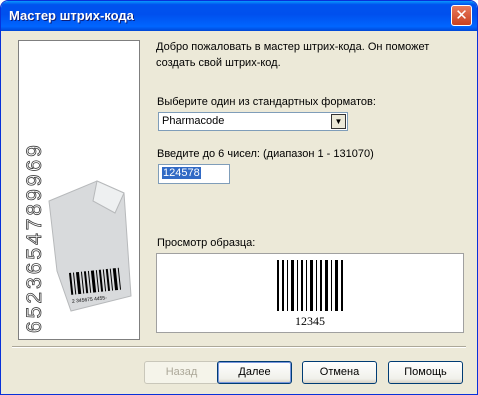 The image size is (478, 395). What do you see at coordinates (206, 243) in the screenshot?
I see `preview-label: Просмотр образца:` at bounding box center [206, 243].